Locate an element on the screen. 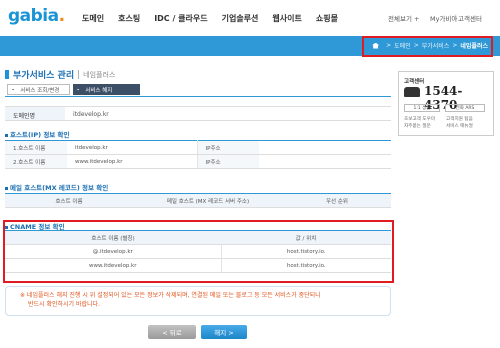 The height and width of the screenshot is (348, 500). nav-item-enterprise: 기업솔루션 is located at coordinates (240, 18).